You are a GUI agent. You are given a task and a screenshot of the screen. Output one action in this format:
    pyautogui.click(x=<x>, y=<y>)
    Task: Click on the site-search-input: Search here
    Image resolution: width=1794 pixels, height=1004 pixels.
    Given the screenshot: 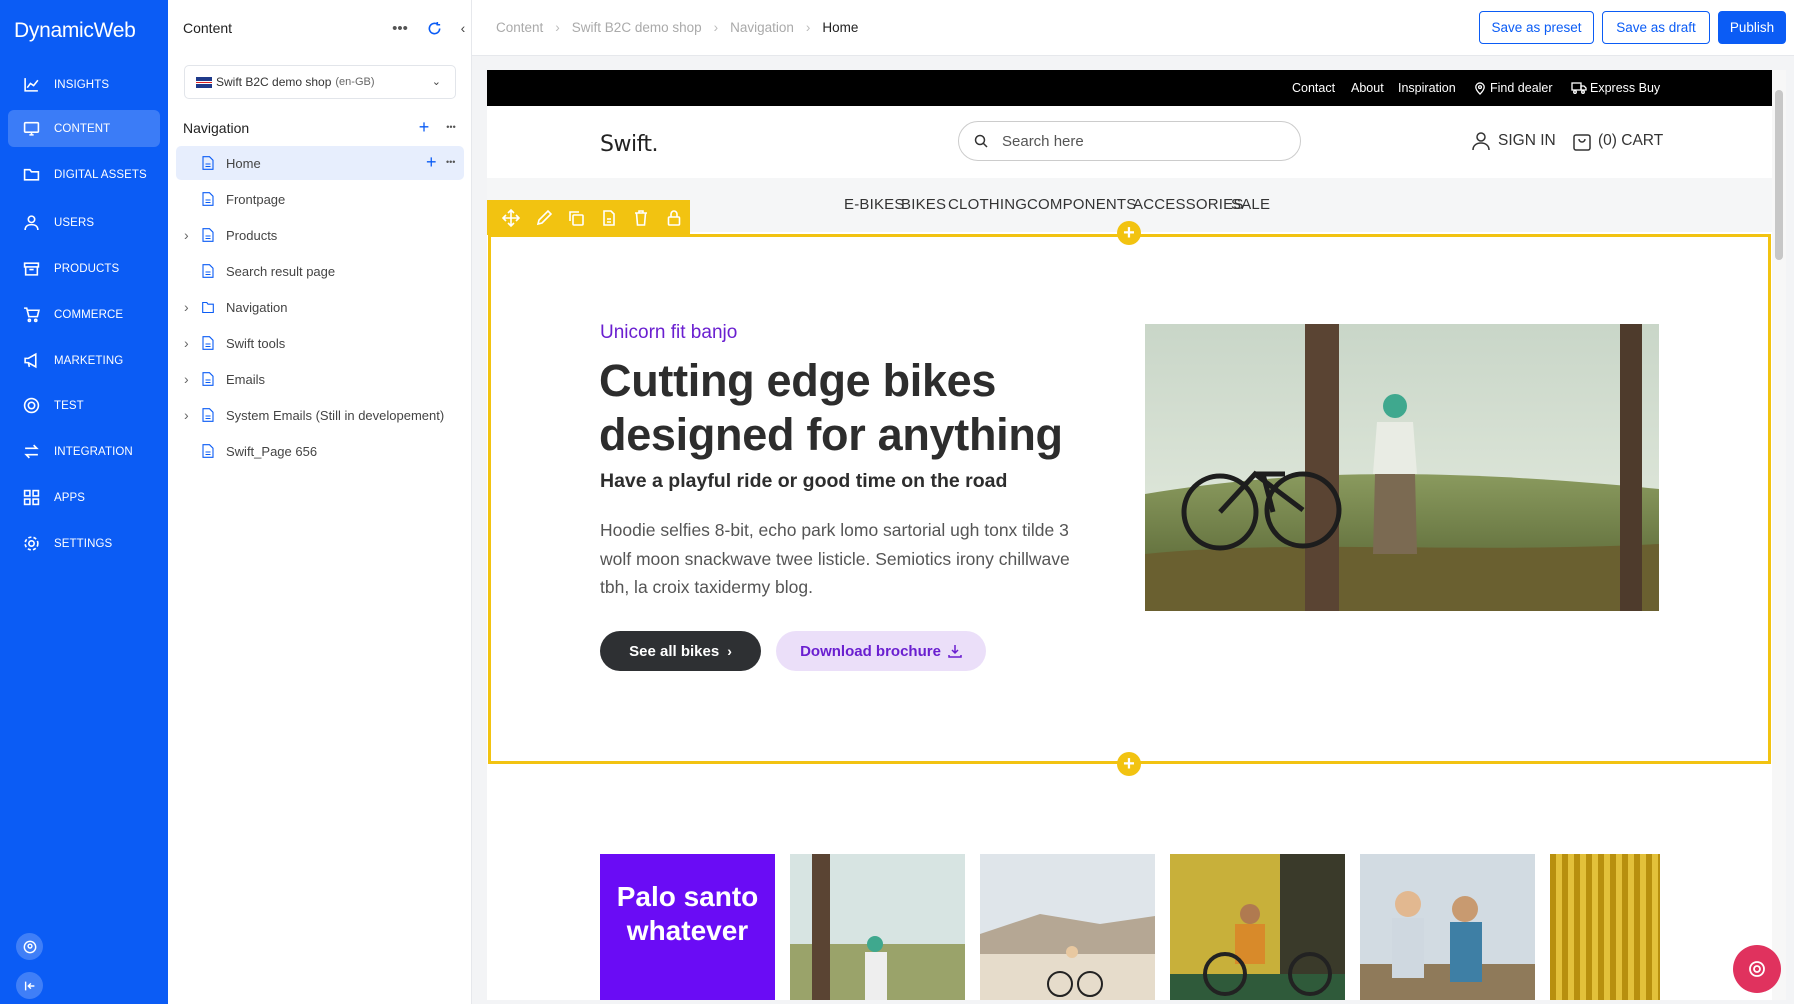 What is the action you would take?
    pyautogui.click(x=1129, y=141)
    